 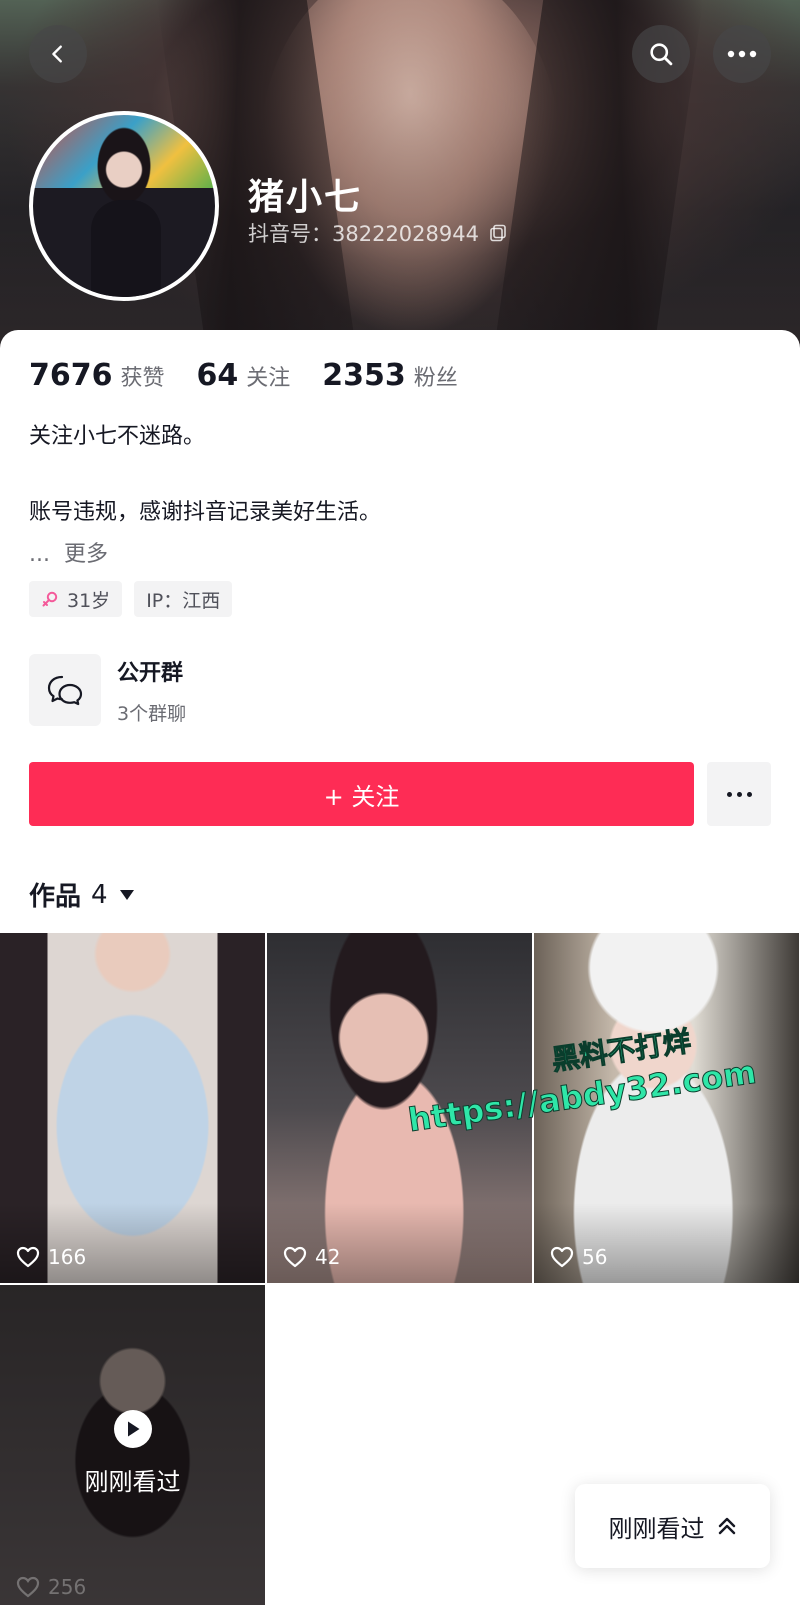 What do you see at coordinates (132, 1108) in the screenshot?
I see `video-tile: 166` at bounding box center [132, 1108].